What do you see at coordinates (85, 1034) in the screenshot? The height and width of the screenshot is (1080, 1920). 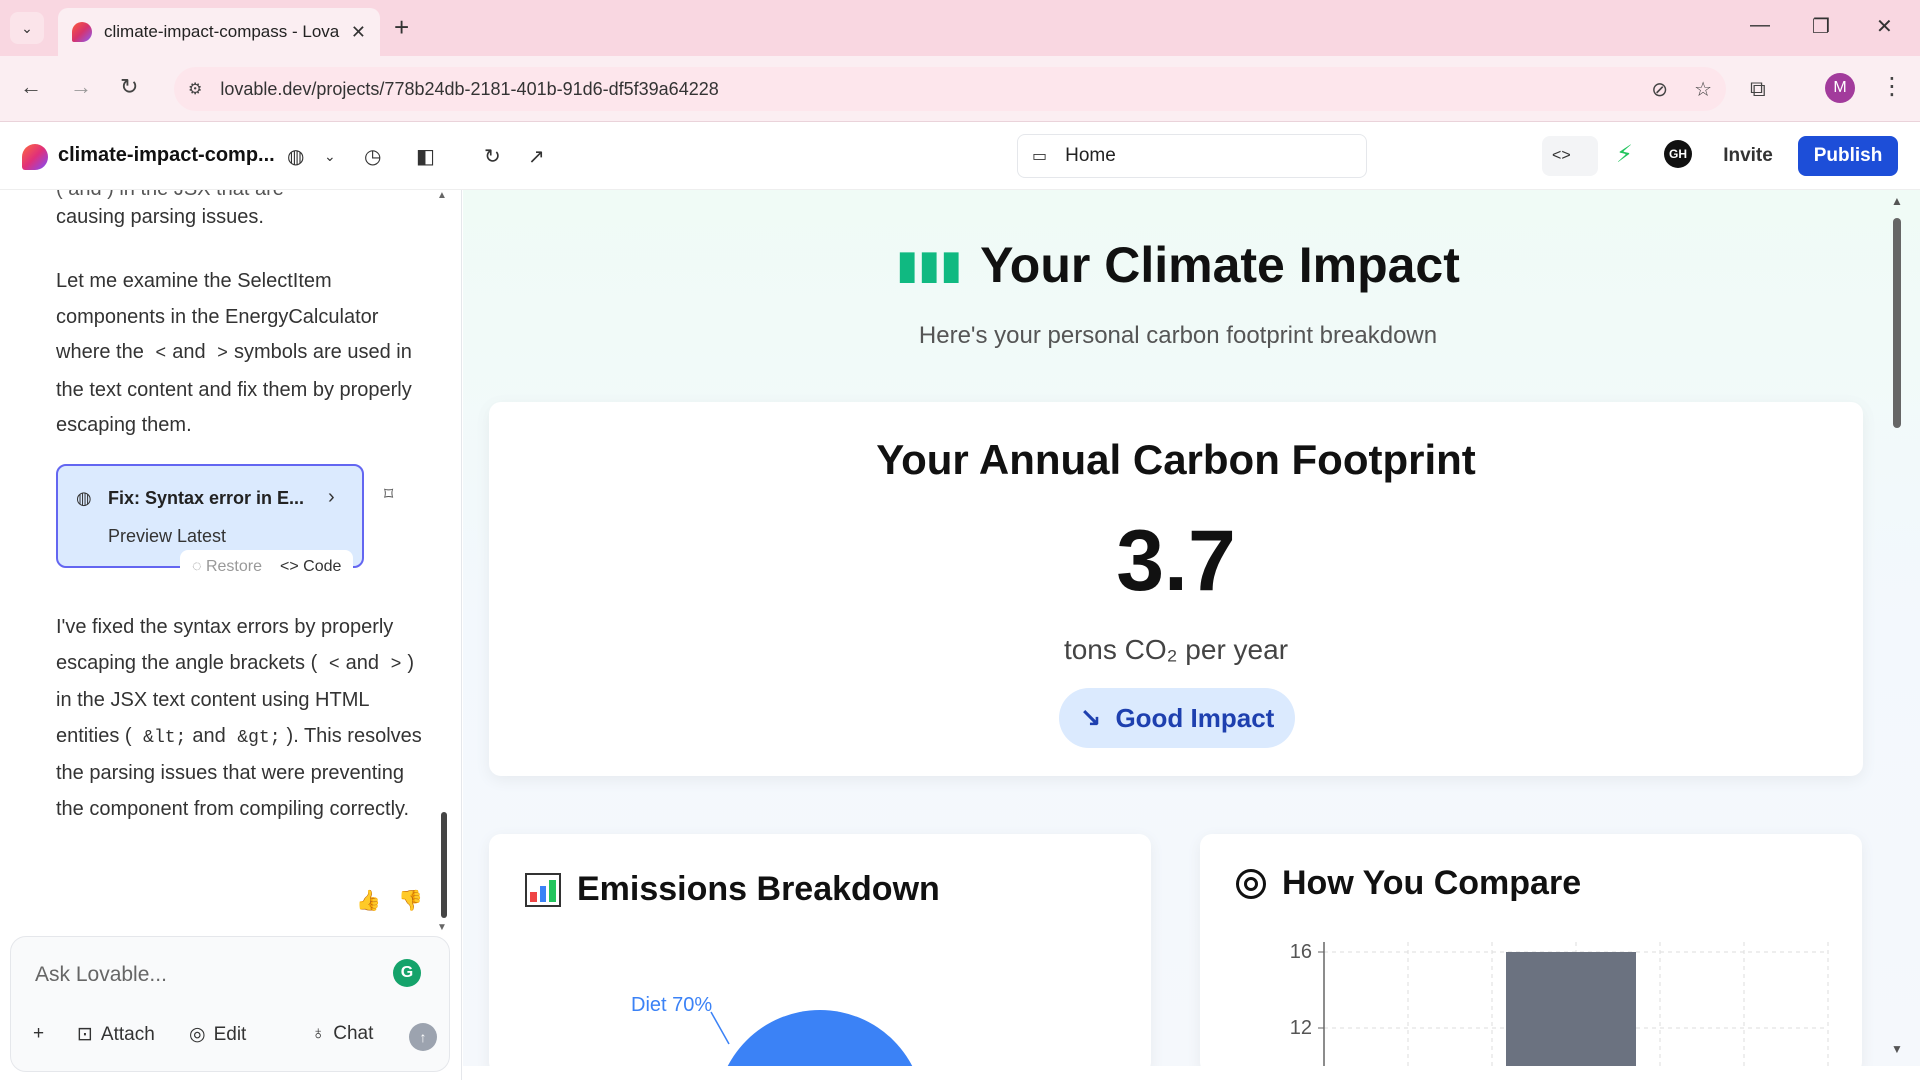 I see `image-icon: ⊡` at bounding box center [85, 1034].